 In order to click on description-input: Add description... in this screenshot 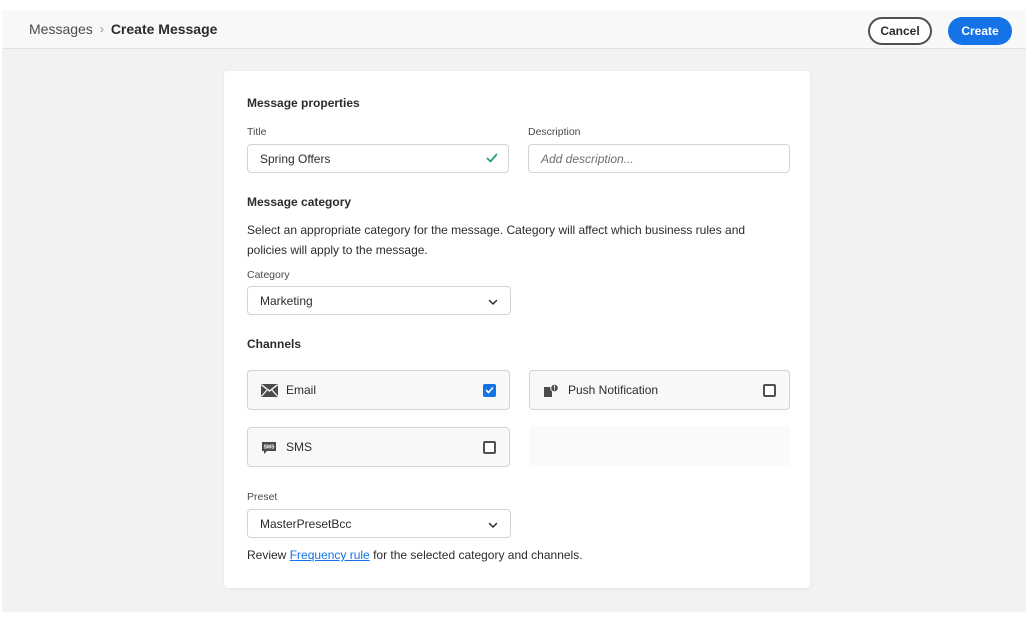, I will do `click(659, 158)`.